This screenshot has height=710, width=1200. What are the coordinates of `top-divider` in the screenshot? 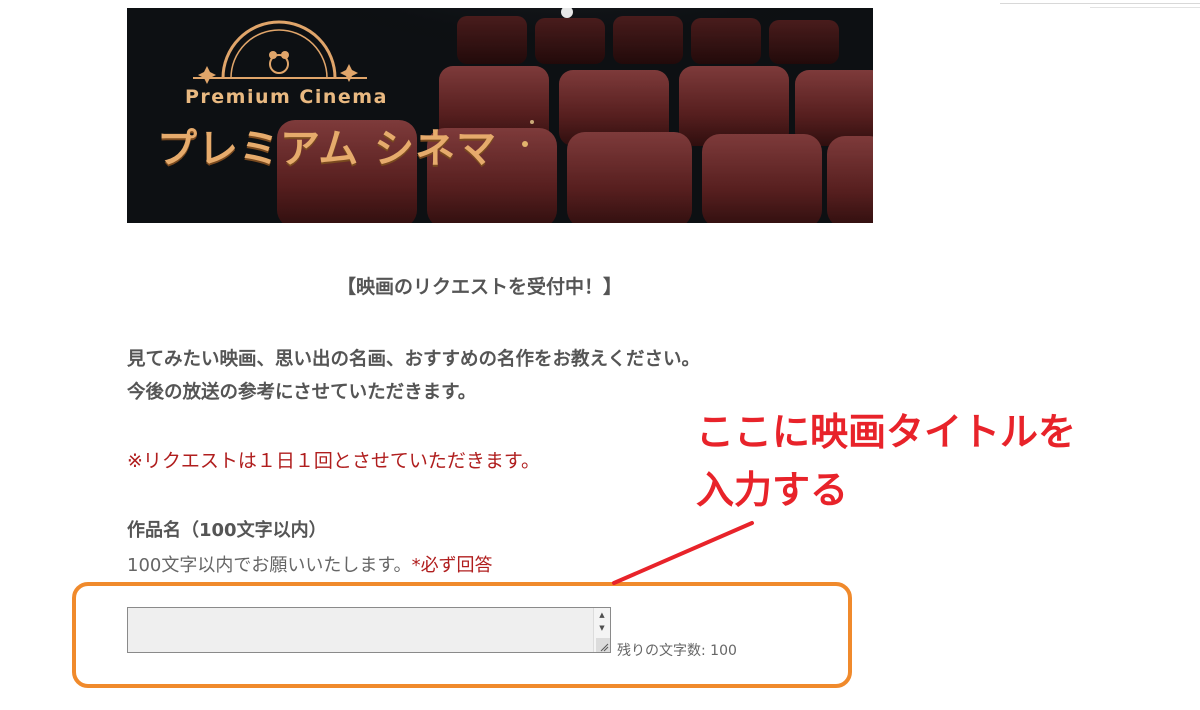 It's located at (1100, 3).